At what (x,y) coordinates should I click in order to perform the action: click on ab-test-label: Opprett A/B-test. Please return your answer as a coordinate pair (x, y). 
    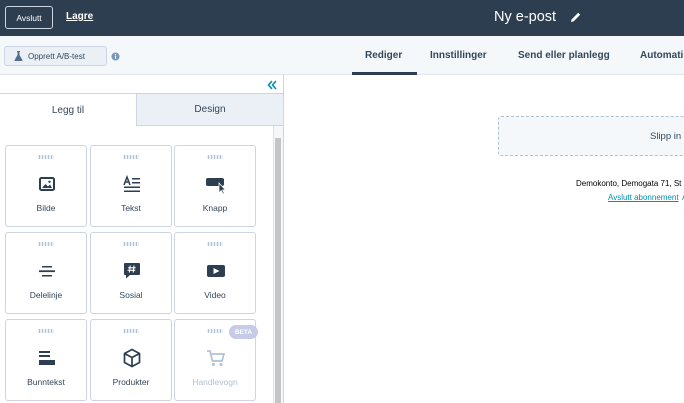
    Looking at the image, I should click on (56, 56).